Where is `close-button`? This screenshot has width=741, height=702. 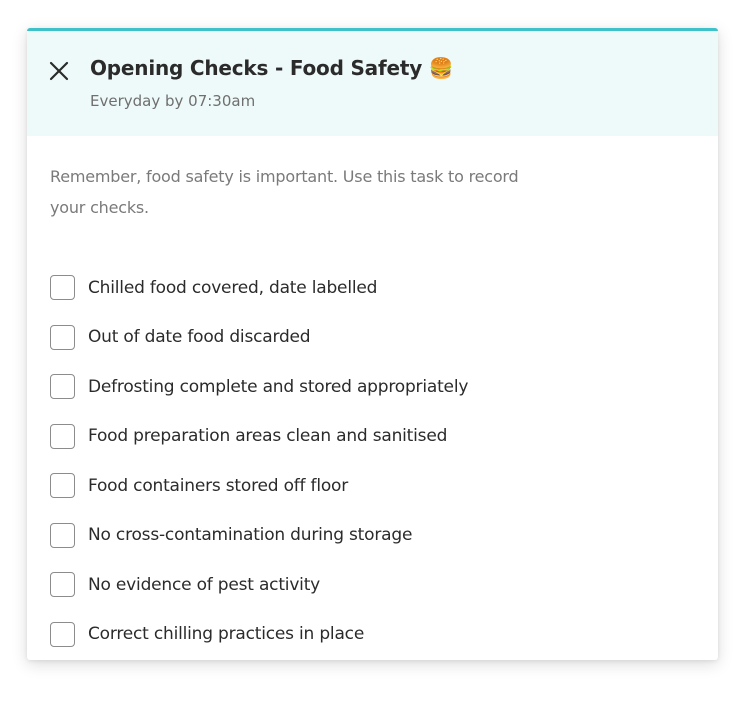 close-button is located at coordinates (59, 71).